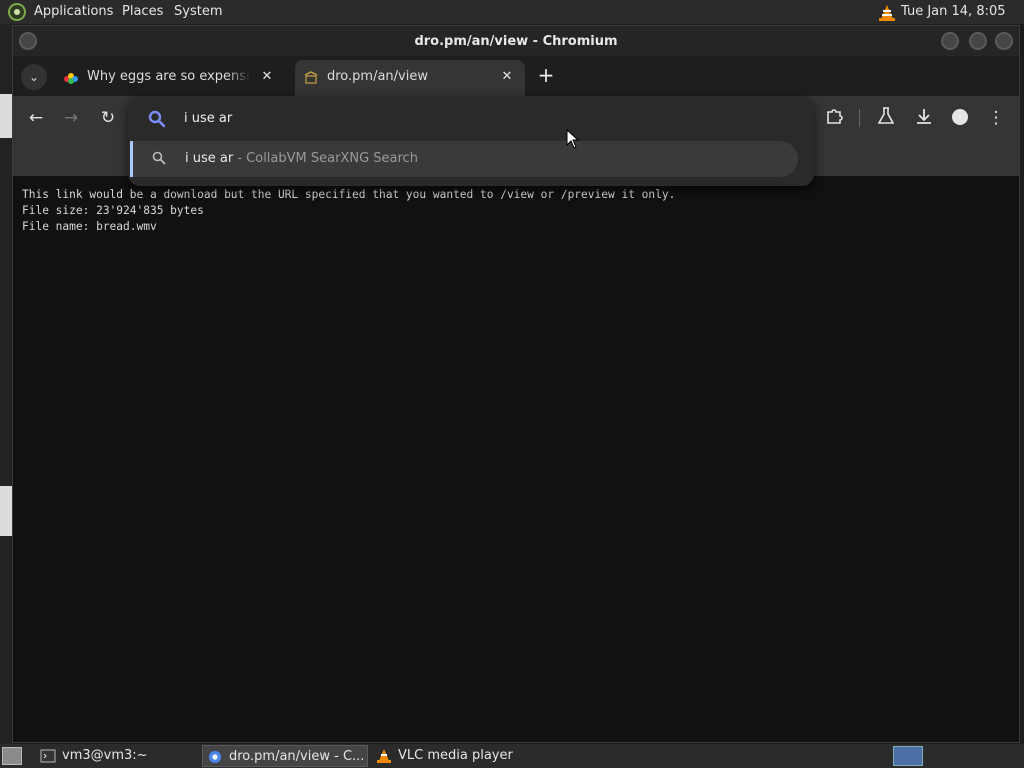 This screenshot has height=768, width=1024. I want to click on file-name-text: File name: bread.wmv, so click(89, 226).